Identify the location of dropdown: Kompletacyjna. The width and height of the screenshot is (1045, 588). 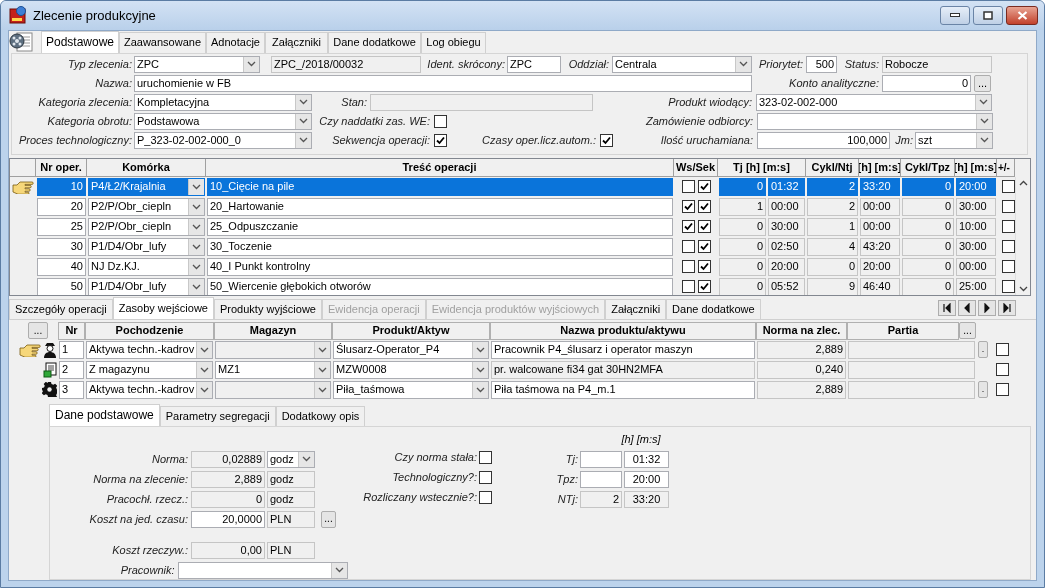
(223, 102).